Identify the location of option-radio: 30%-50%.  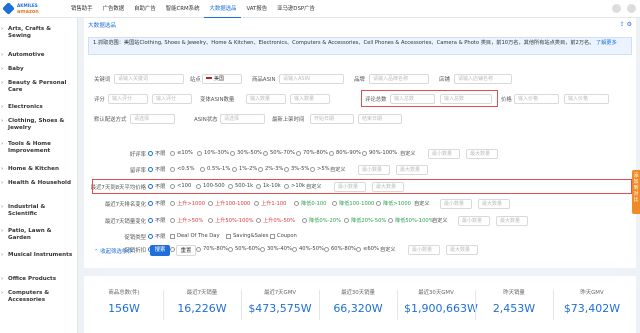
(246, 153).